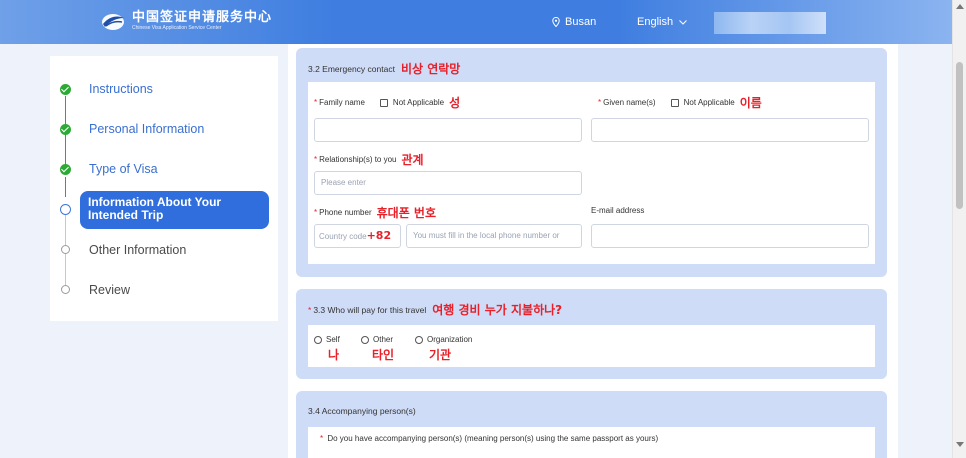  Describe the element at coordinates (138, 250) in the screenshot. I see `step-label: Other Information` at that location.